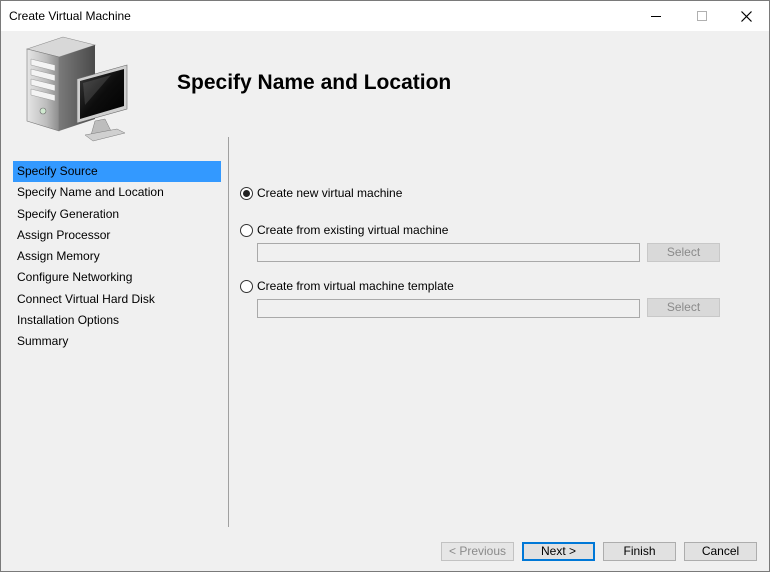  What do you see at coordinates (117, 277) in the screenshot?
I see `nav-item-configure-networking: Configure Networking` at bounding box center [117, 277].